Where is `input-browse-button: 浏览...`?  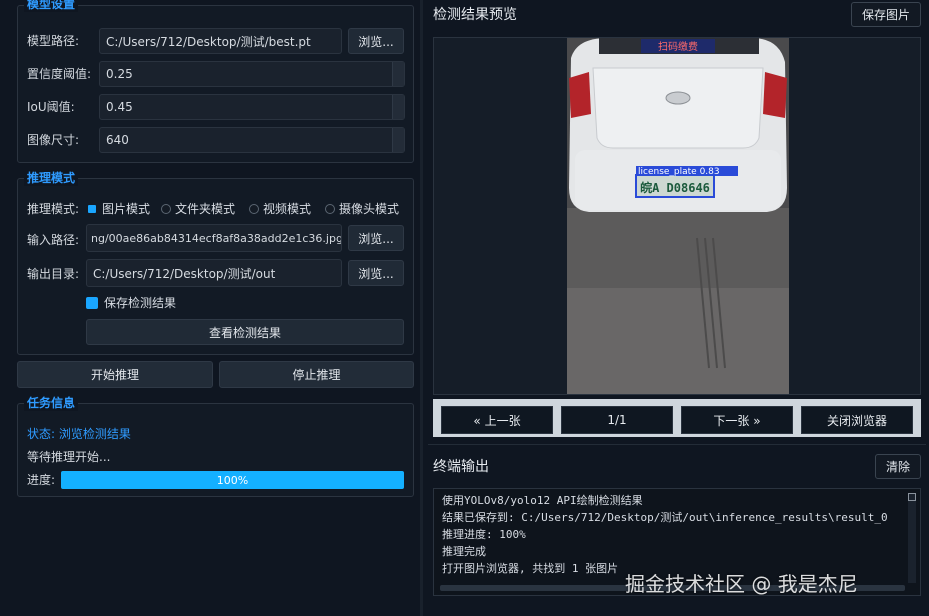
input-browse-button: 浏览... is located at coordinates (376, 238).